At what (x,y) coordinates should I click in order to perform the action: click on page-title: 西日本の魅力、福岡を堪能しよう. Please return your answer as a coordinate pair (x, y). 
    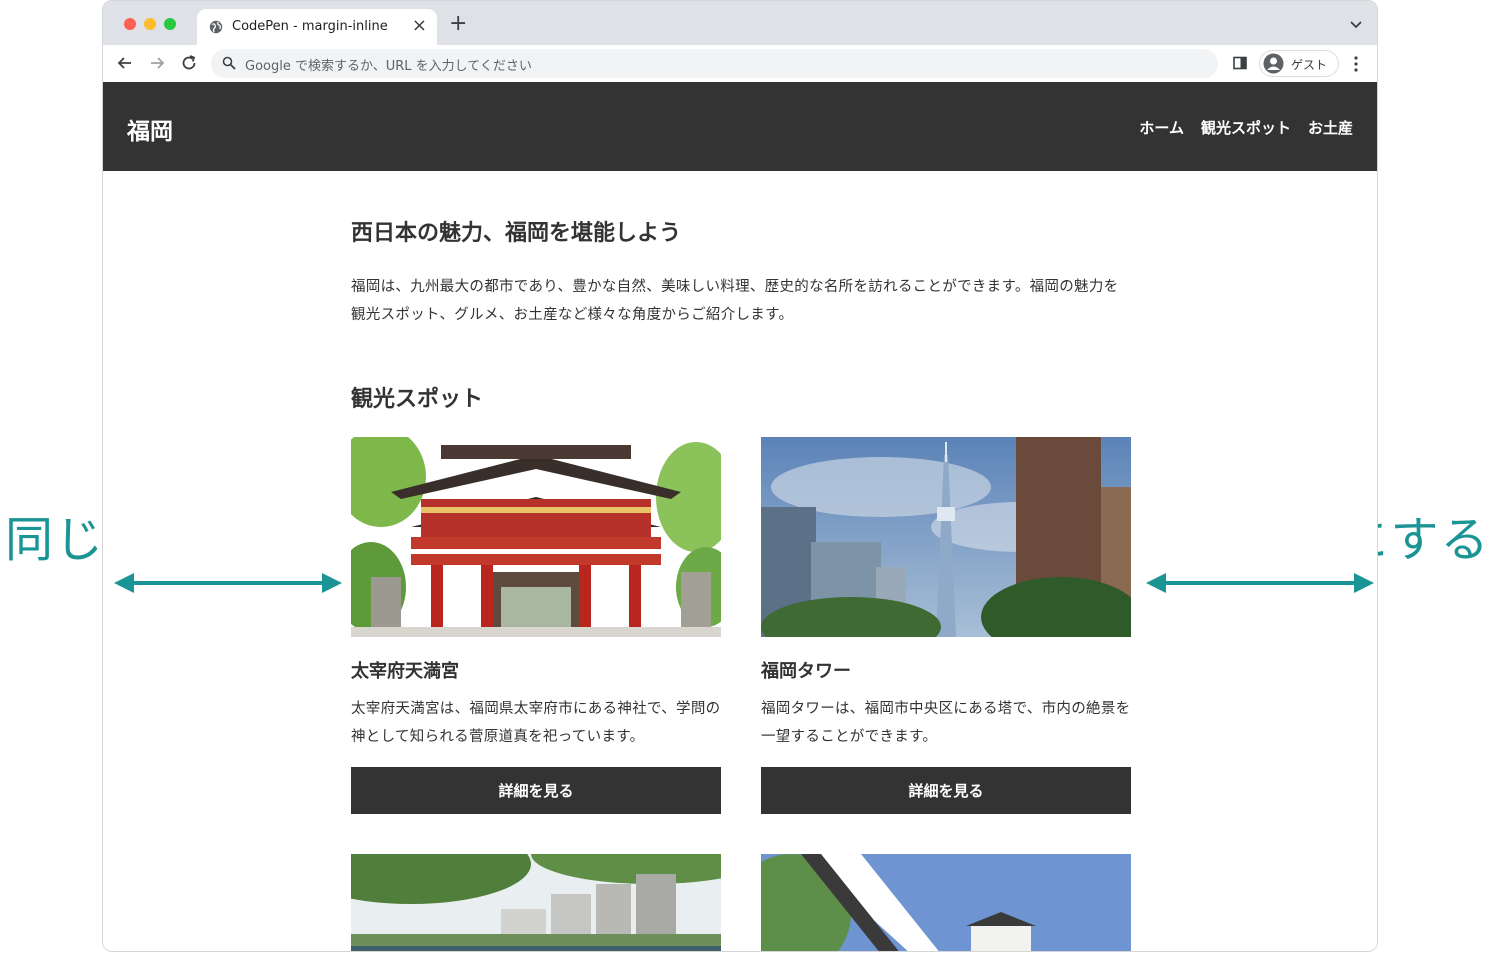
    Looking at the image, I should click on (516, 233).